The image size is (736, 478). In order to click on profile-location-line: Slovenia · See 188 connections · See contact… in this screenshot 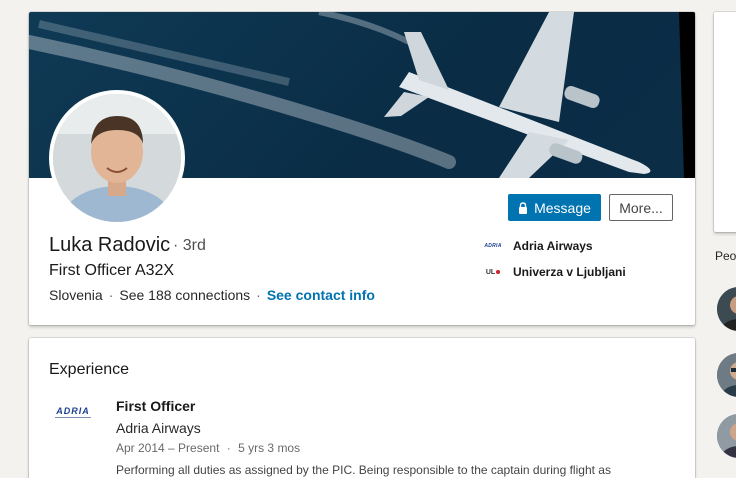, I will do `click(212, 295)`.